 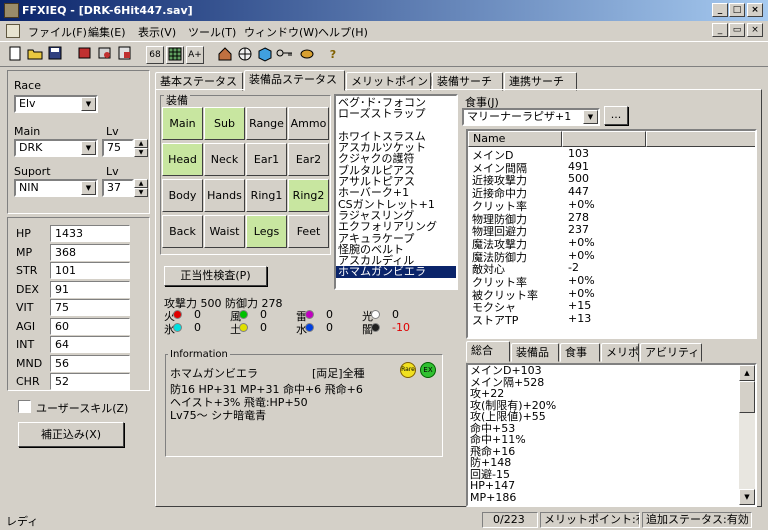 What do you see at coordinates (155, 55) in the screenshot?
I see `num68-icon: 68` at bounding box center [155, 55].